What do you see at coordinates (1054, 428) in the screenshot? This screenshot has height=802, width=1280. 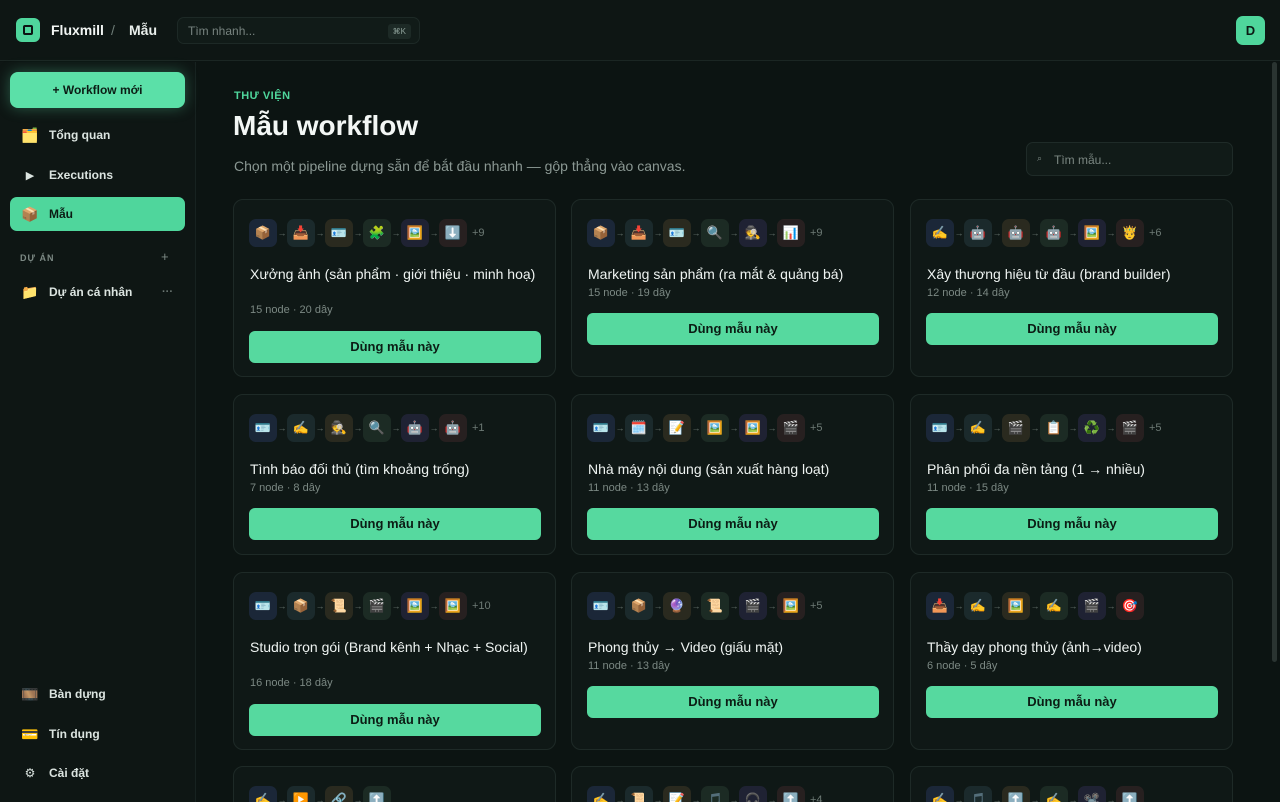 I see `node-icon: 📋` at bounding box center [1054, 428].